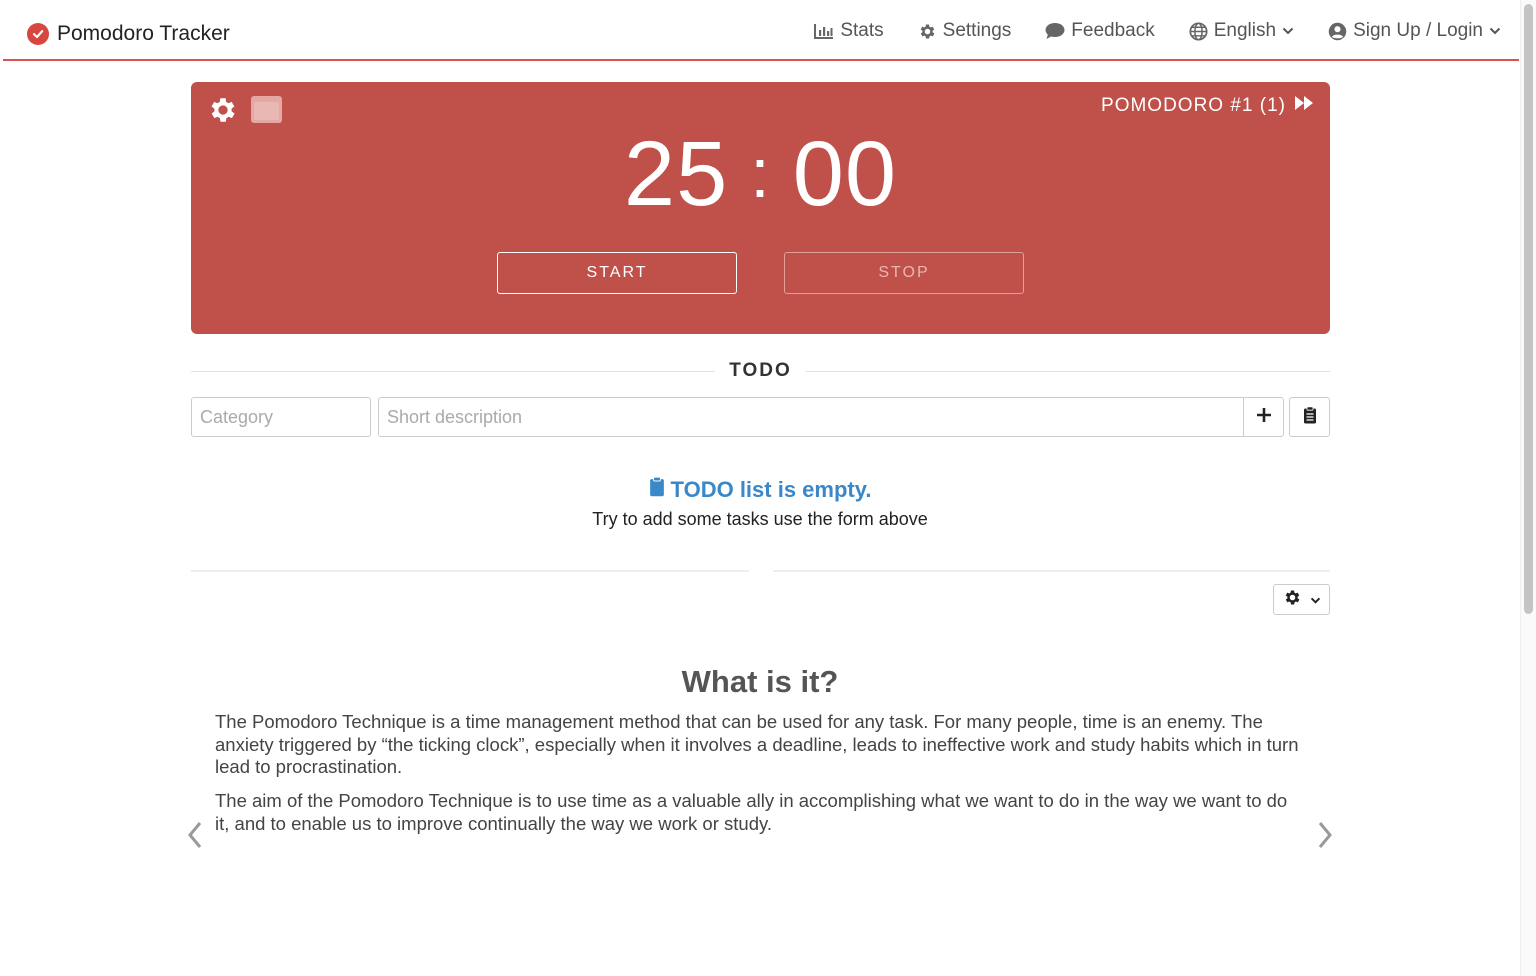  Describe the element at coordinates (143, 33) in the screenshot. I see `app-title: Pomodoro Tracker` at that location.